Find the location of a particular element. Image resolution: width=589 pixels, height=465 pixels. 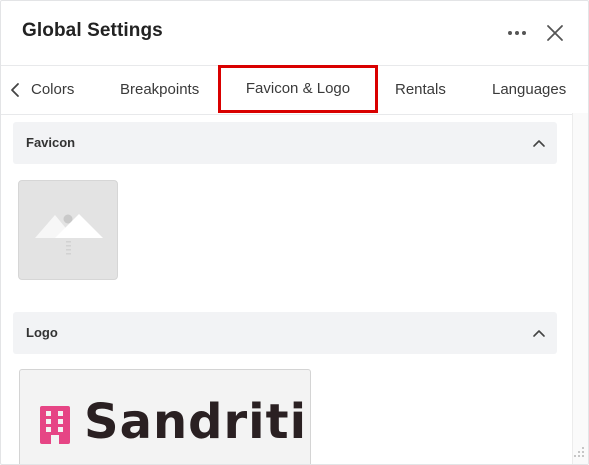

favicon-image-upload is located at coordinates (68, 230).